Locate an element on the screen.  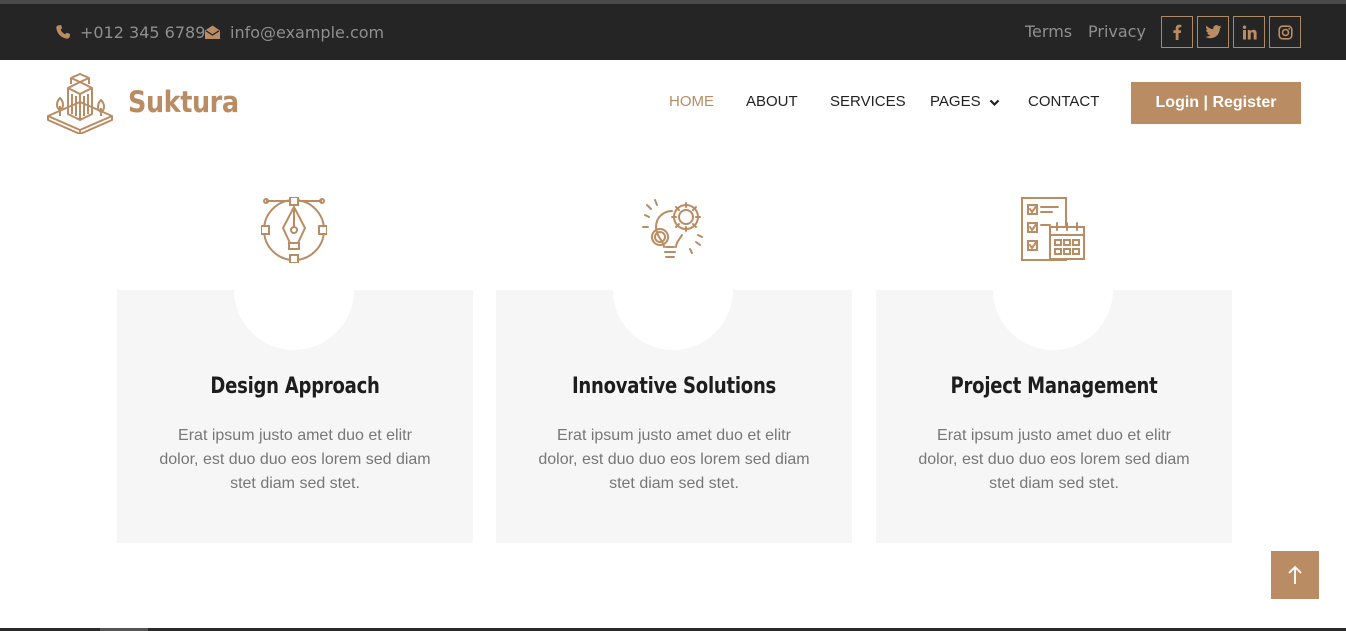
brand-logo-link: Suktura is located at coordinates (150, 102).